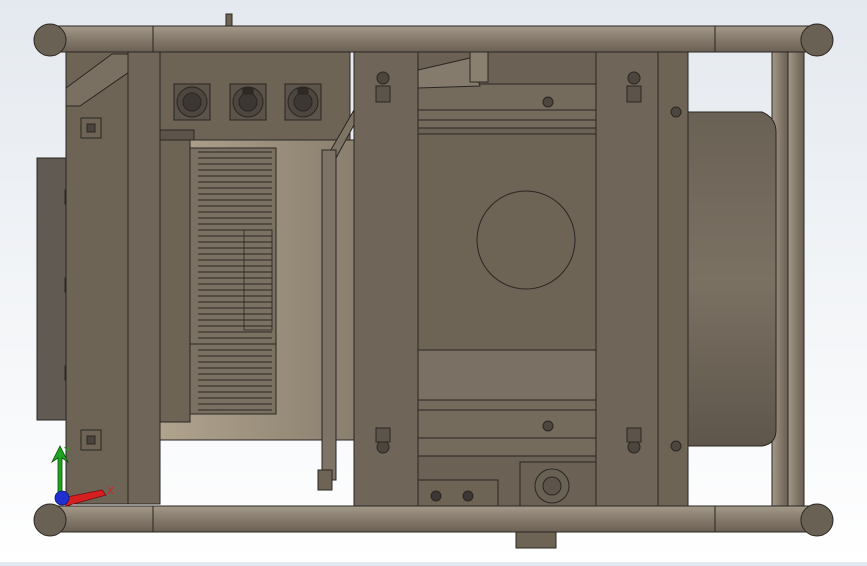 This screenshot has height=566, width=867. Describe the element at coordinates (526, 240) in the screenshot. I see `engine-flywheel` at that location.